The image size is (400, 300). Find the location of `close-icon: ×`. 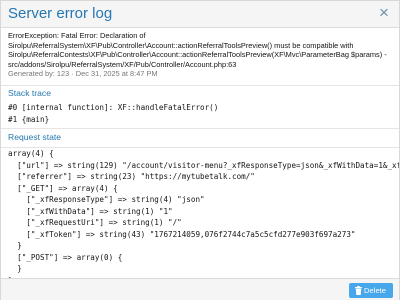

close-icon: × is located at coordinates (384, 13).